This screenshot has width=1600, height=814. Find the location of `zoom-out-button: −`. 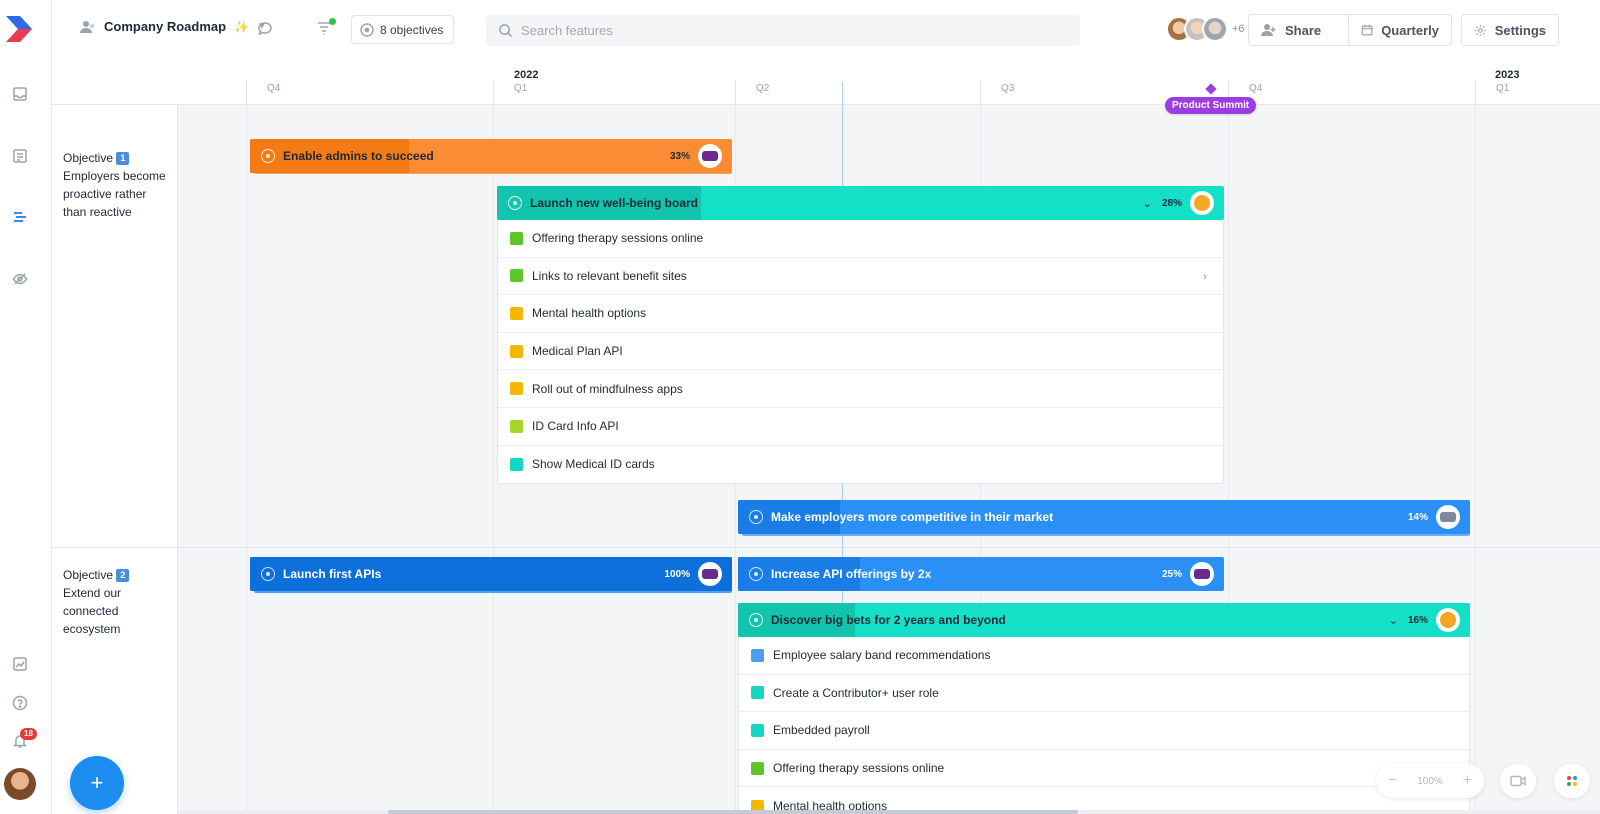

zoom-out-button: − is located at coordinates (1392, 781).